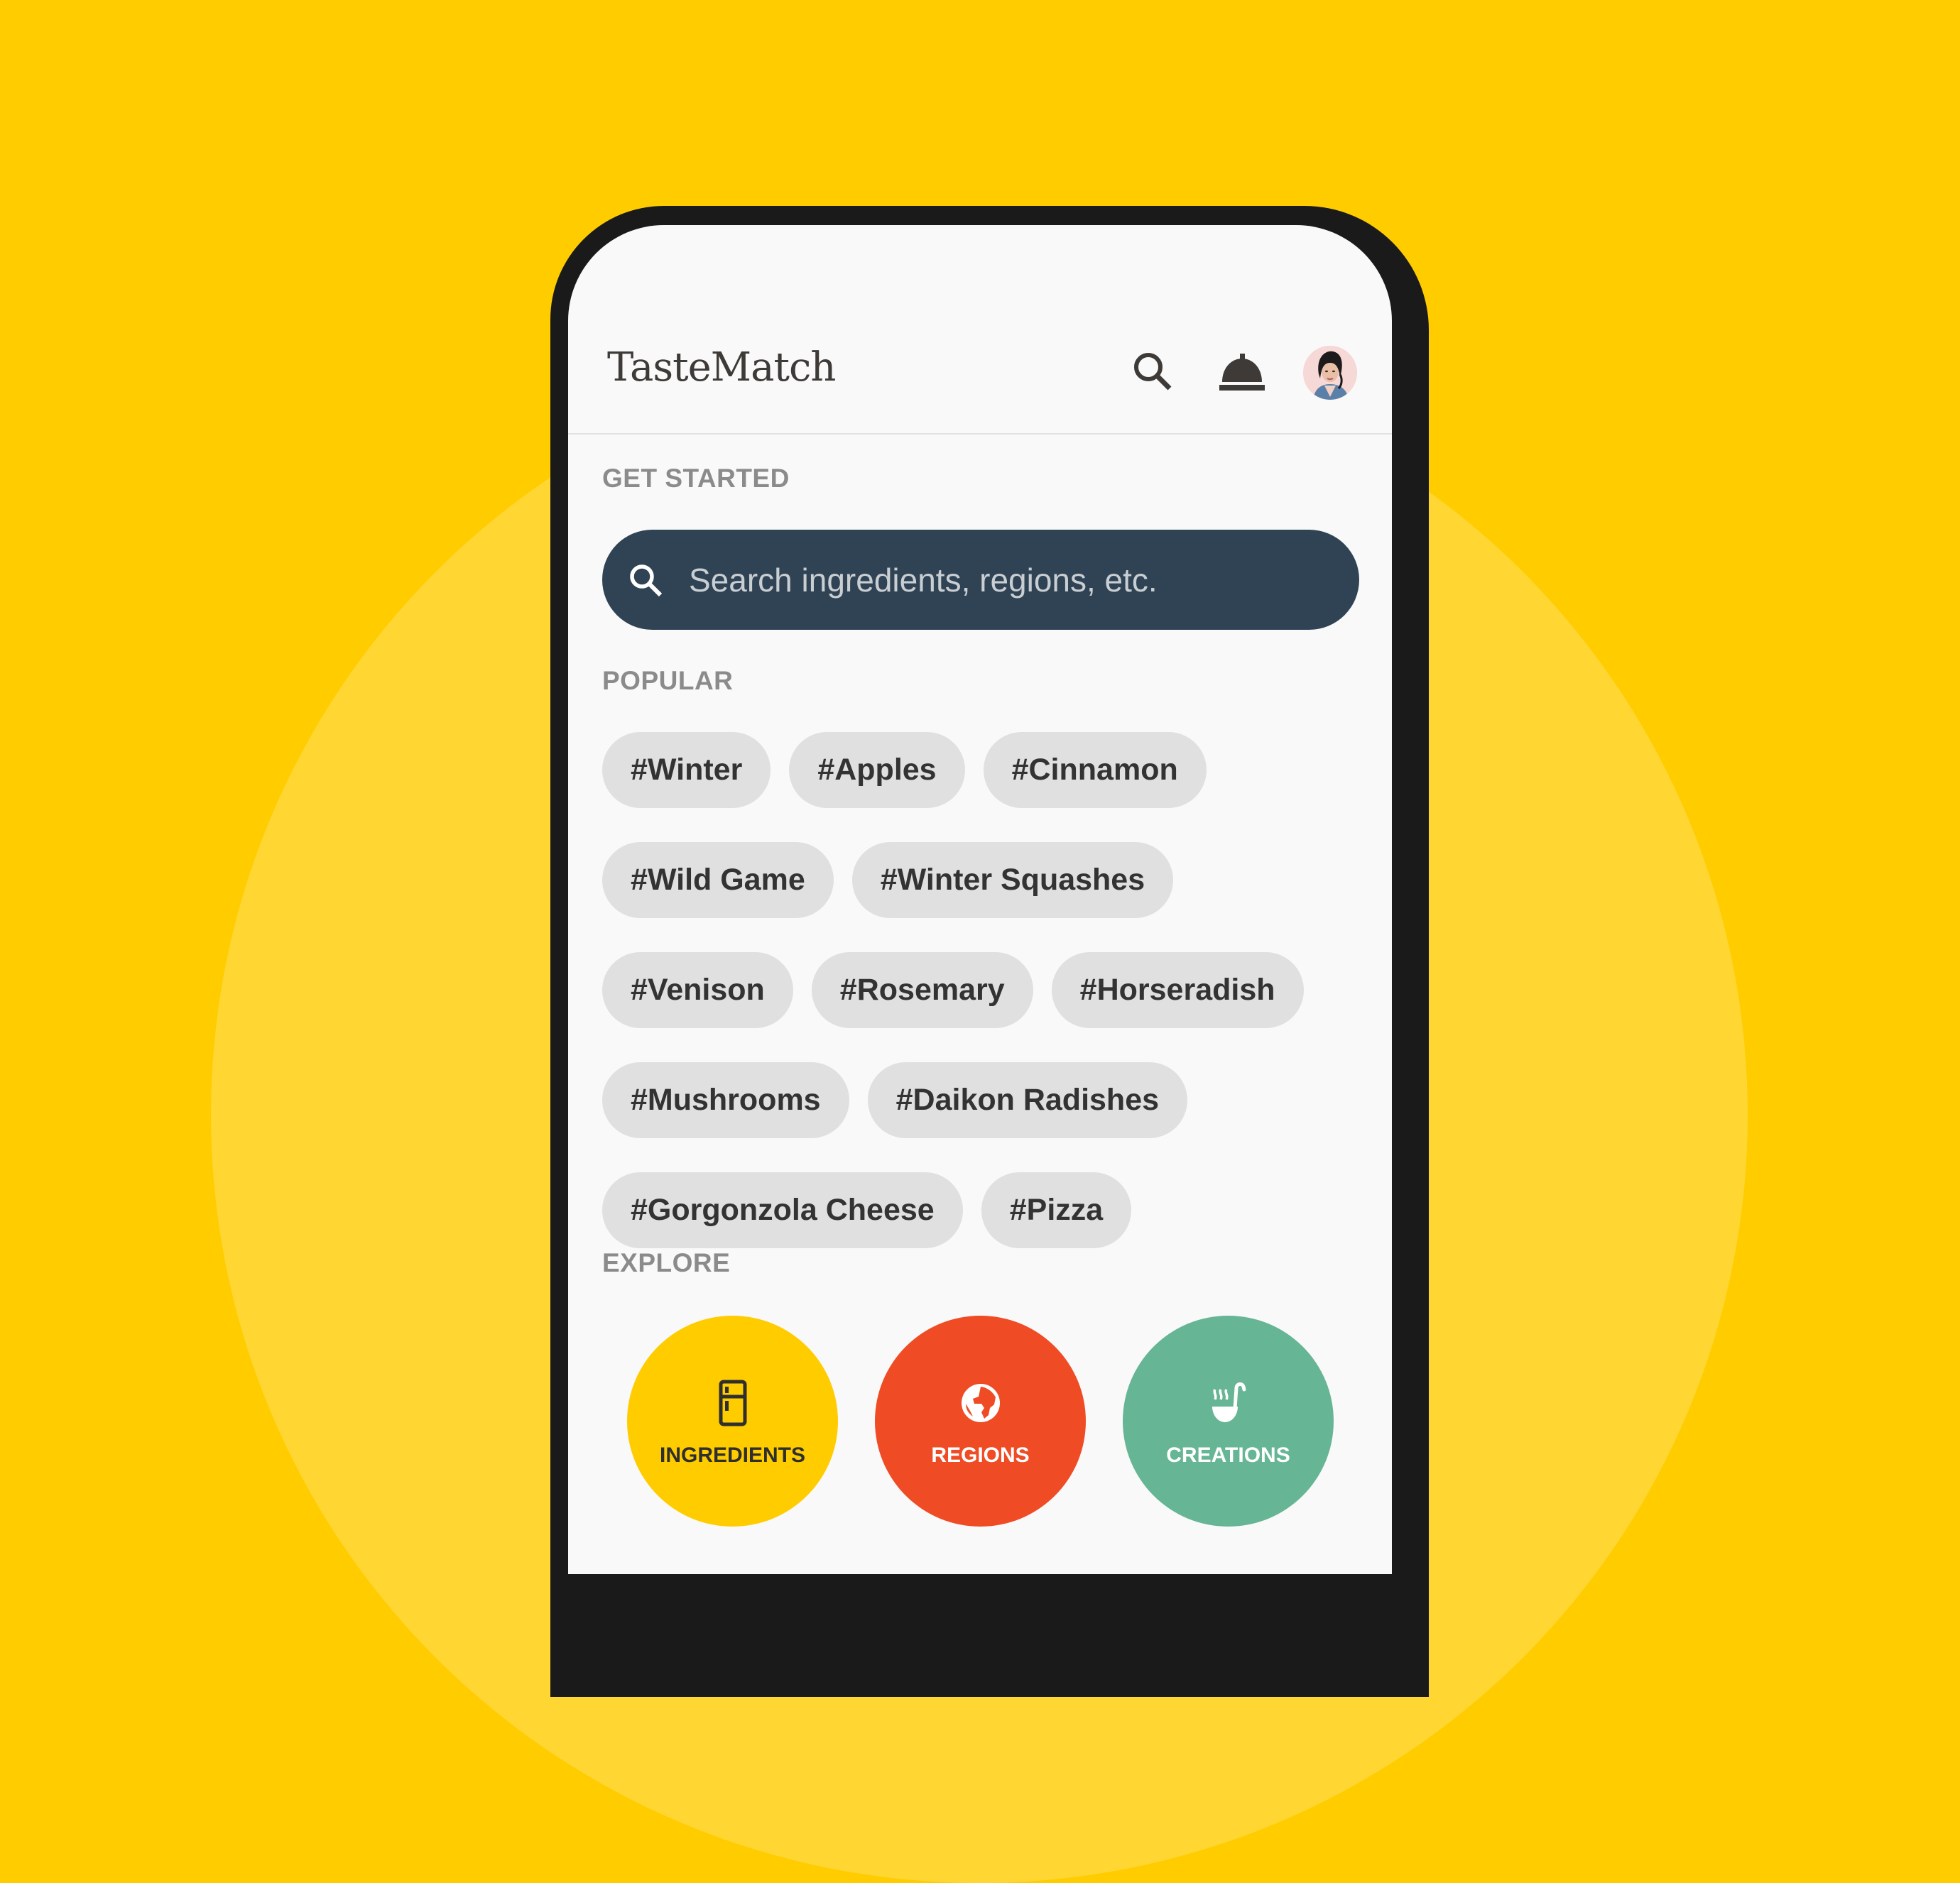 The height and width of the screenshot is (1883, 1960). Describe the element at coordinates (1228, 1403) in the screenshot. I see `soup-ladle-icon` at that location.